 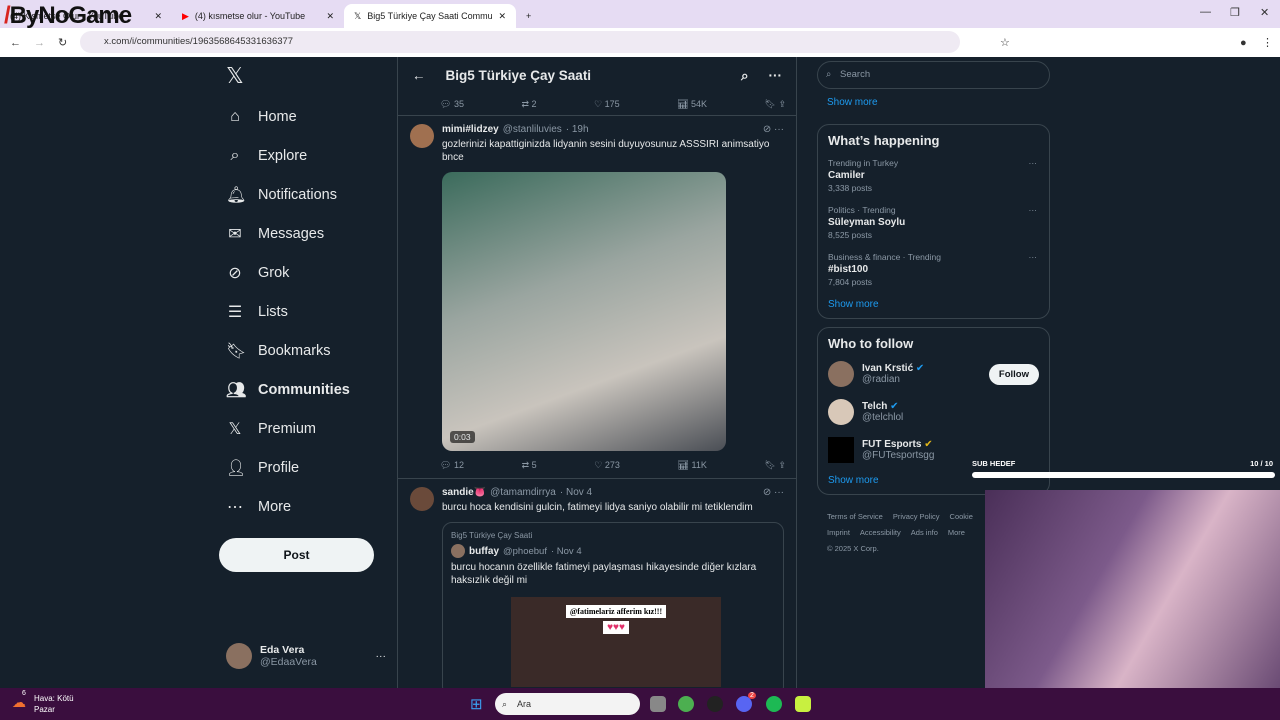 What do you see at coordinates (607, 465) in the screenshot?
I see `like-button: ♡ 273` at bounding box center [607, 465].